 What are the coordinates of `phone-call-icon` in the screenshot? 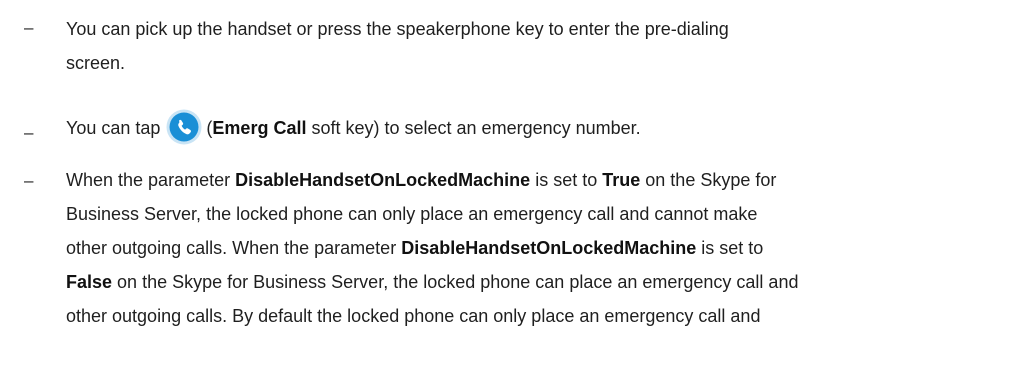 It's located at (184, 127).